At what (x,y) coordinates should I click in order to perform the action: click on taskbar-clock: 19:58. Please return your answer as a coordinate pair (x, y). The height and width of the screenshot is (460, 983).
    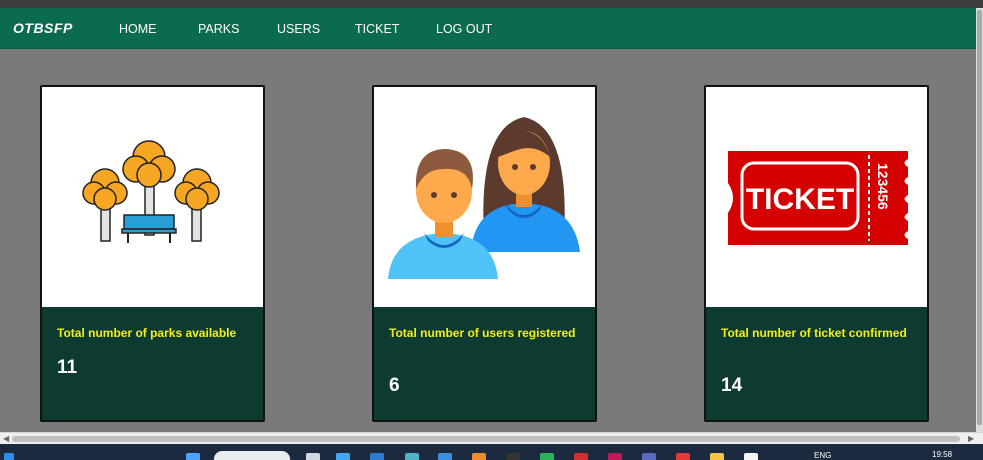
    Looking at the image, I should click on (942, 454).